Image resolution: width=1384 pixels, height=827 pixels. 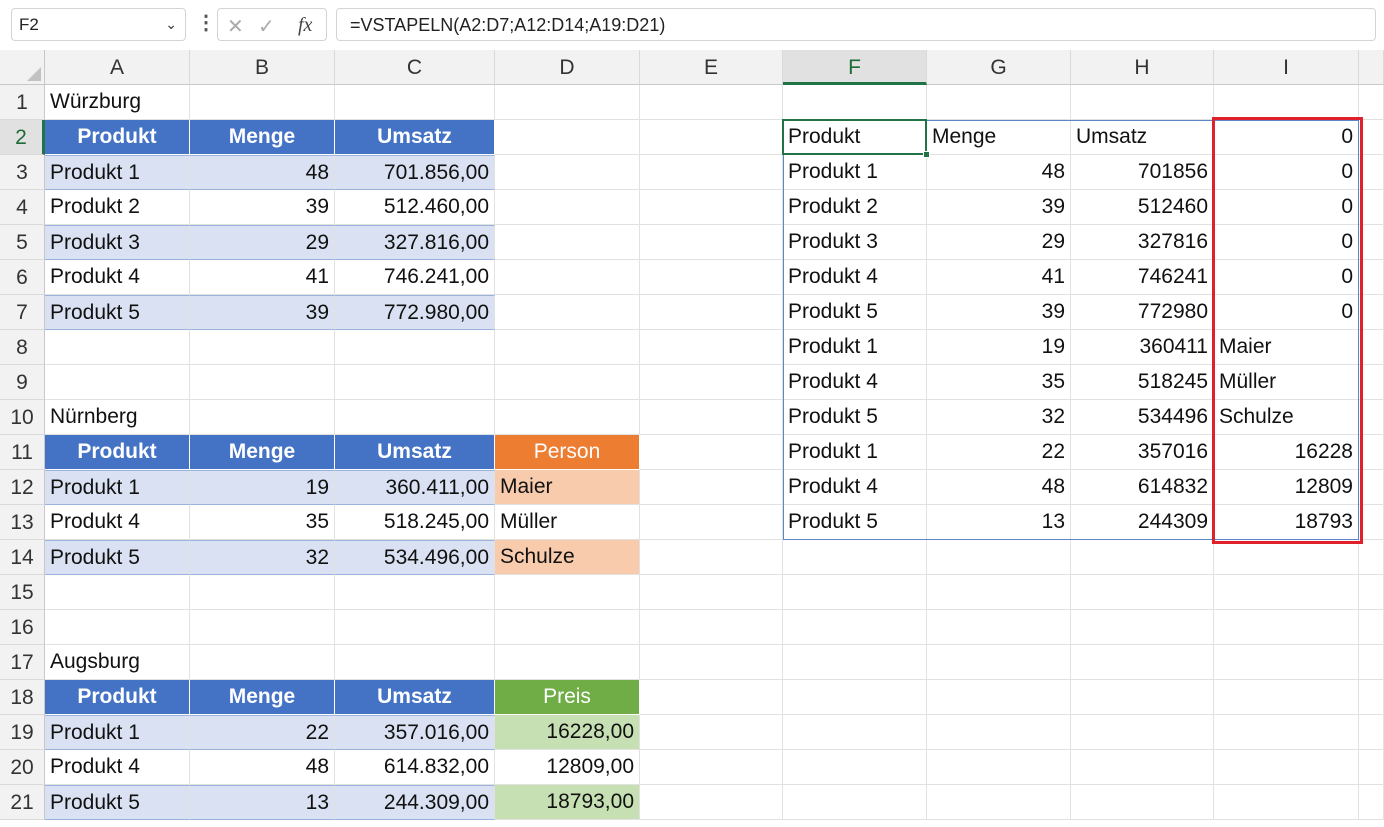 I want to click on spill-cell: 13, so click(x=999, y=522).